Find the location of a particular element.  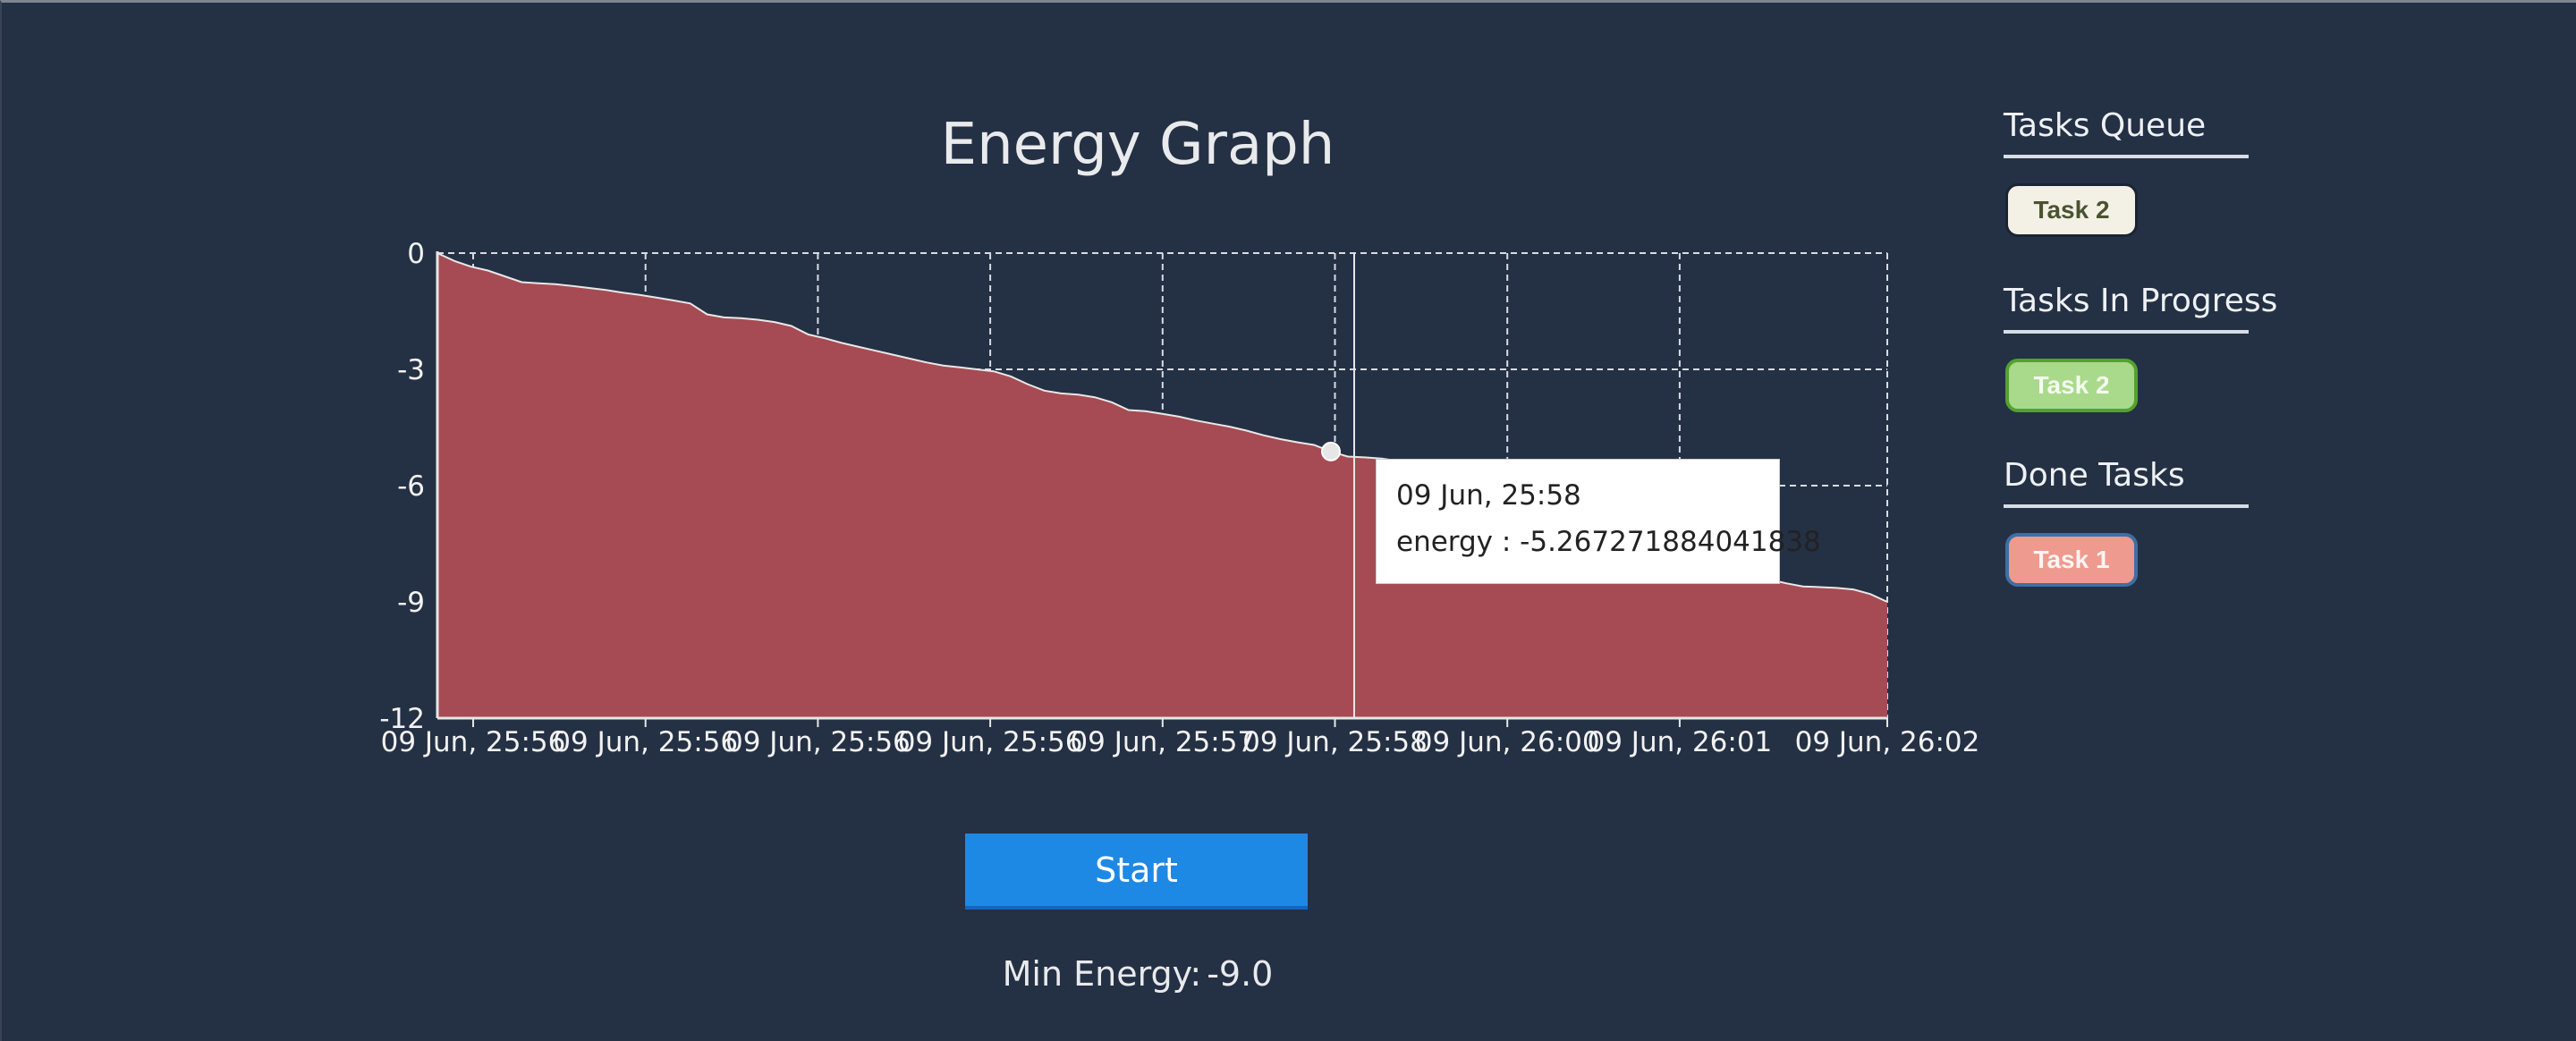

start-button: Start is located at coordinates (1136, 872).